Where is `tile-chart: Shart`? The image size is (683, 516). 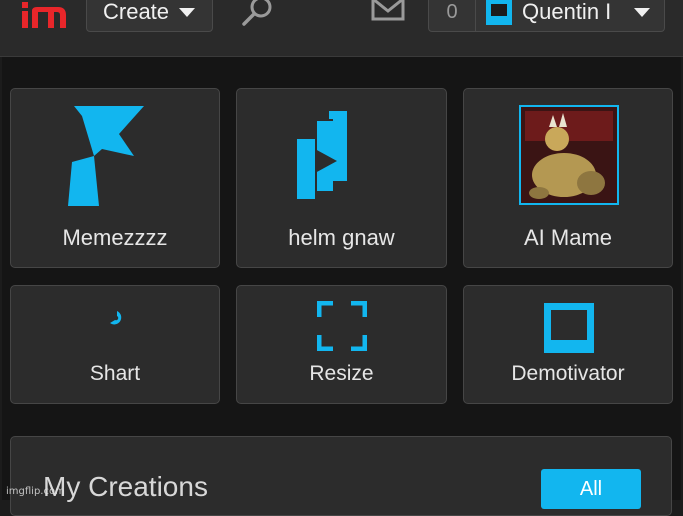 tile-chart: Shart is located at coordinates (115, 344).